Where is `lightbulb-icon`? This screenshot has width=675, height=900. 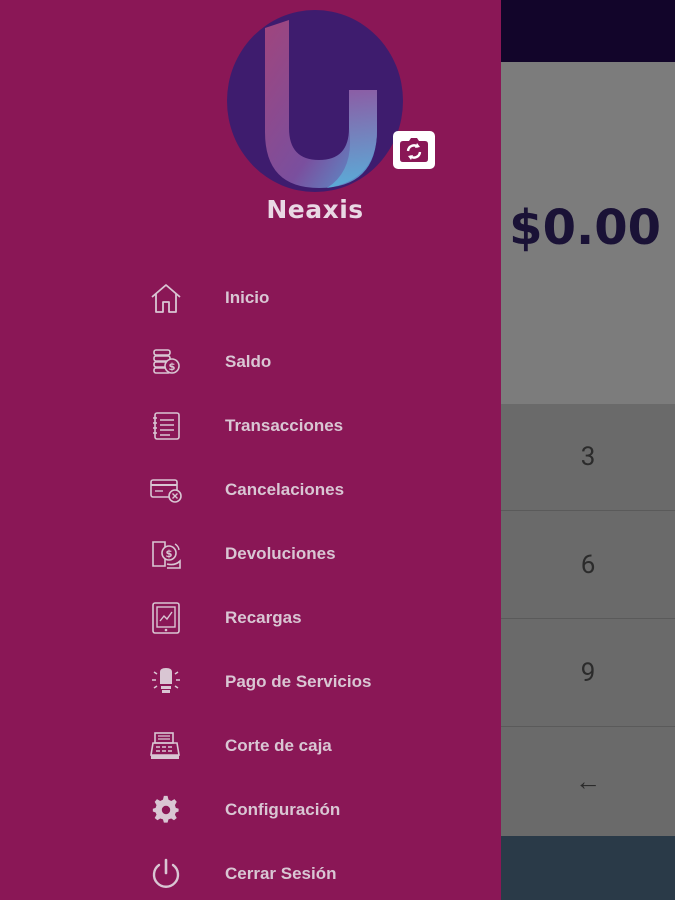 lightbulb-icon is located at coordinates (166, 682).